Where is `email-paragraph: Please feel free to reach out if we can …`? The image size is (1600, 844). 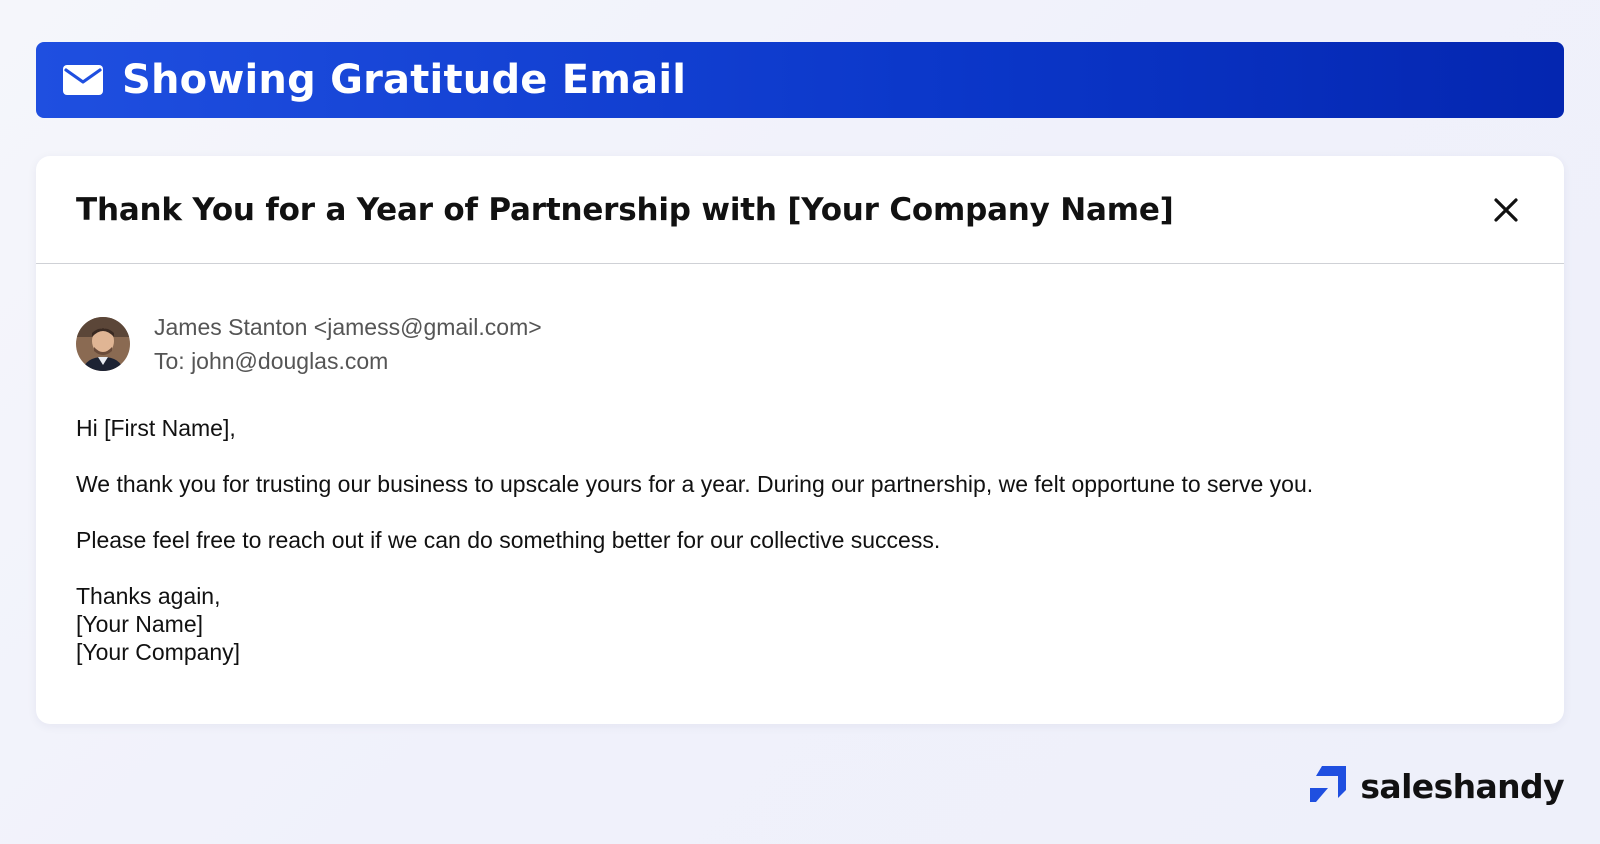
email-paragraph: Please feel free to reach out if we can … is located at coordinates (508, 540).